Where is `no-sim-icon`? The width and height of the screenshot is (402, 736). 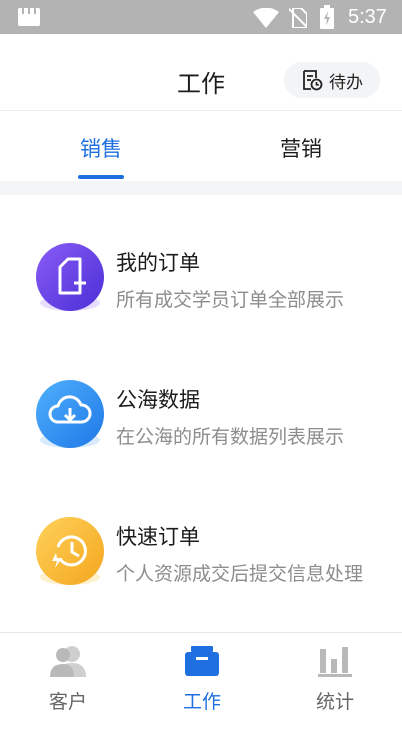 no-sim-icon is located at coordinates (298, 18).